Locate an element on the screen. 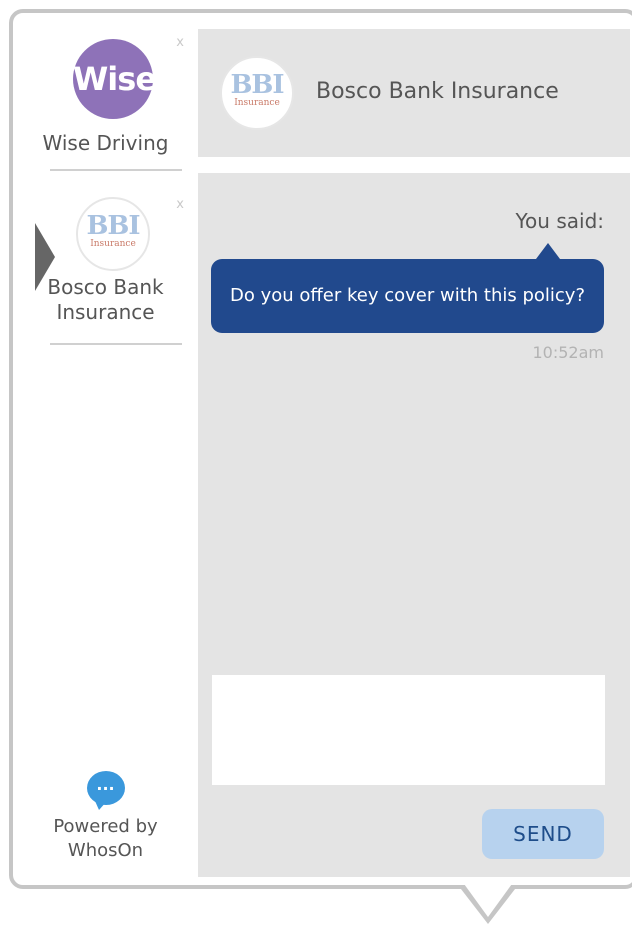 This screenshot has height=932, width=632. chat-header: BBI Insurance Bosco Bank Insurance is located at coordinates (414, 93).